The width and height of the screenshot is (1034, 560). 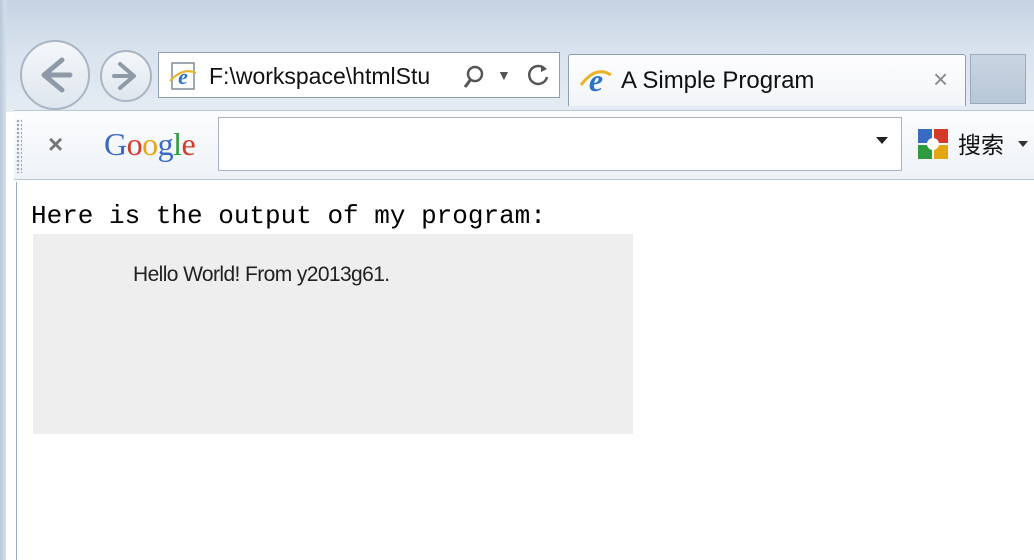 I want to click on refresh-icon, so click(x=539, y=75).